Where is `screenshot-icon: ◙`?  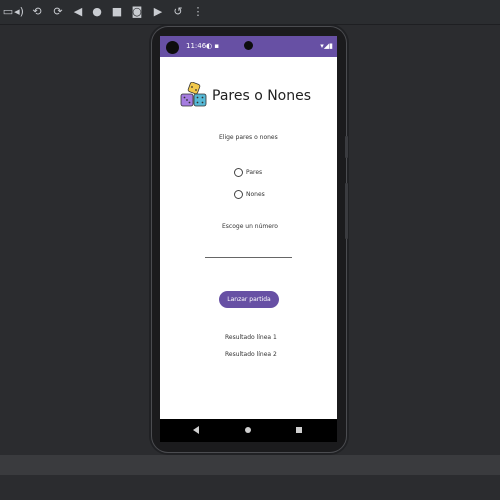
screenshot-icon: ◙ is located at coordinates (137, 12).